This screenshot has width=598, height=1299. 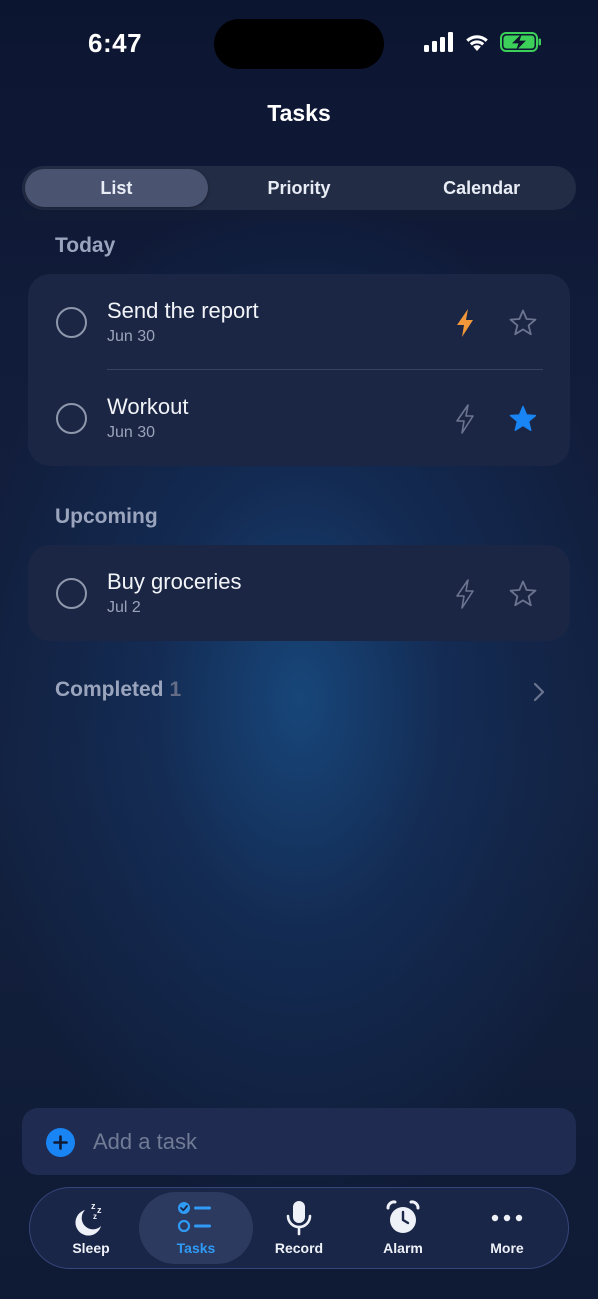 I want to click on task-date: Jul 2, so click(x=124, y=607).